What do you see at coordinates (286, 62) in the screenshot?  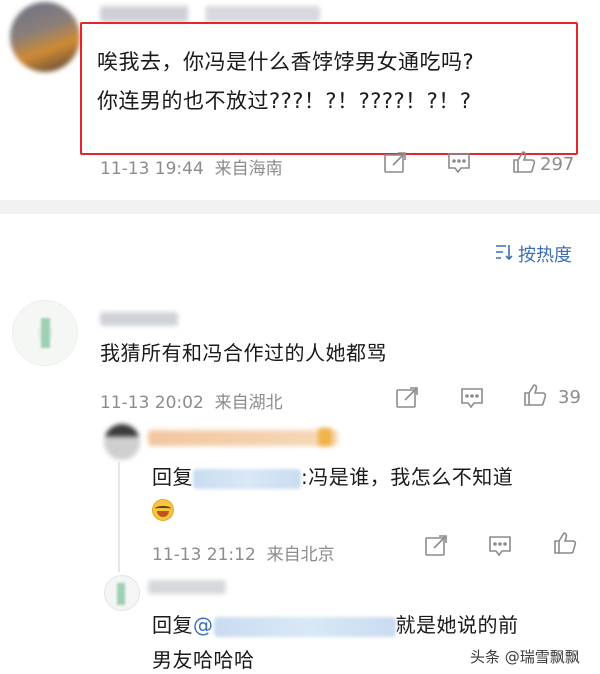 I see `comment-text-line: 唉我去，你冯是什么香饽饽男女通吃吗?` at bounding box center [286, 62].